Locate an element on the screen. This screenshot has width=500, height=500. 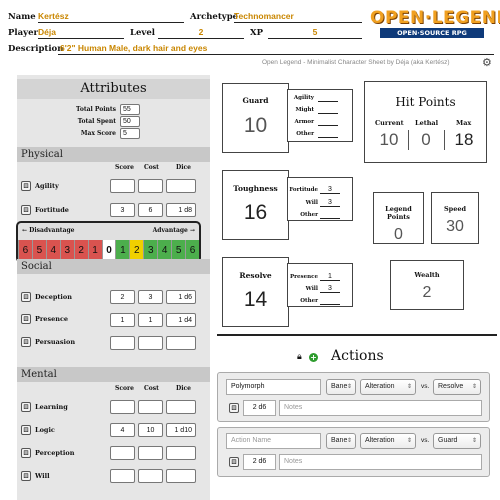
fortitude-score: 3 is located at coordinates (122, 210).